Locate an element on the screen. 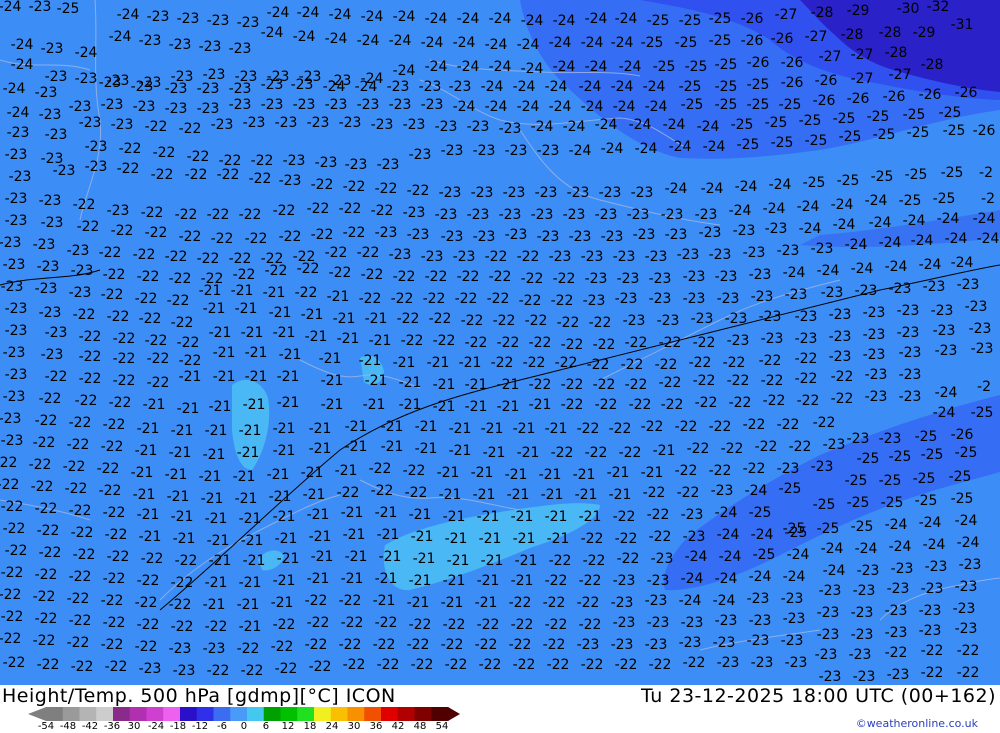 The height and width of the screenshot is (733, 1000). scale-label: -36 is located at coordinates (112, 726).